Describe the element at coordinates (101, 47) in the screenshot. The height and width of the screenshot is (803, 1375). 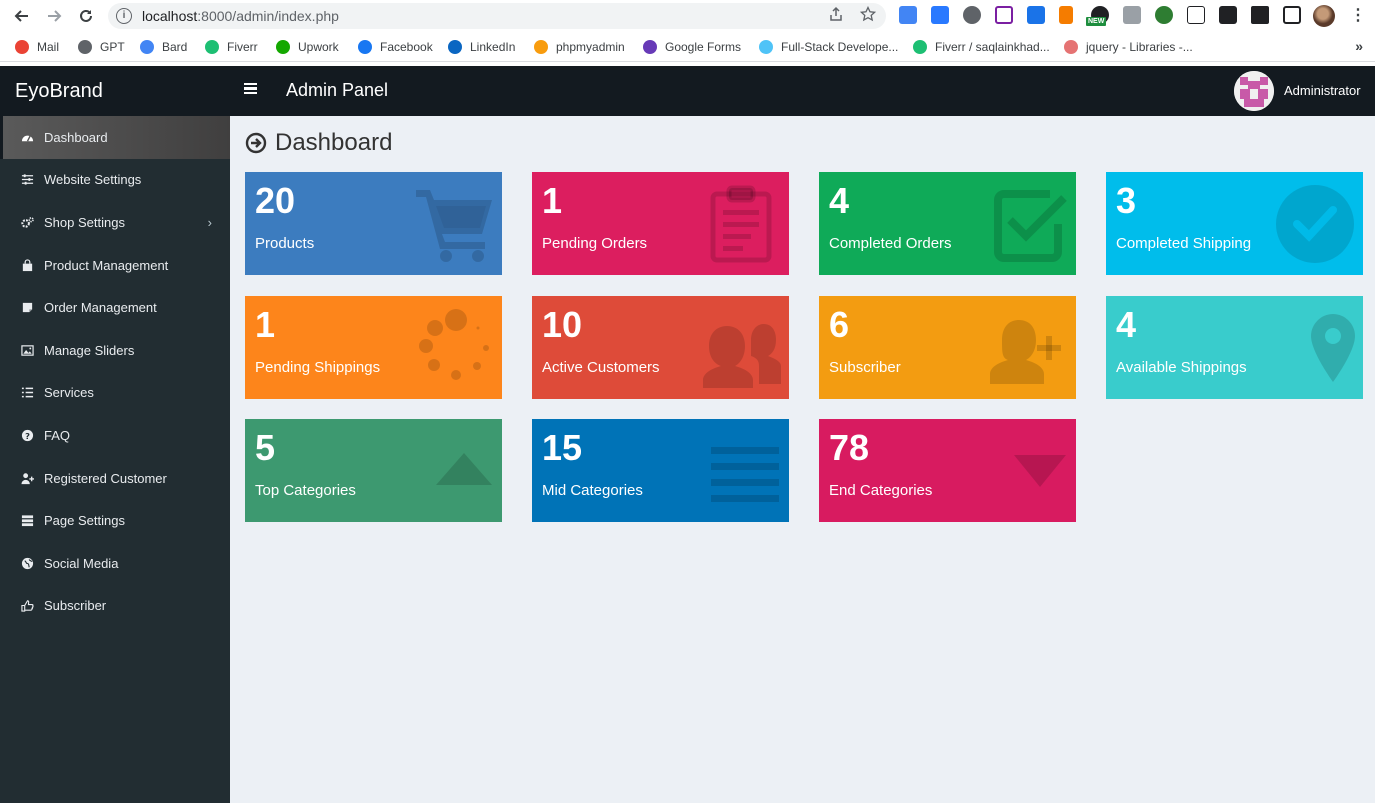
I see `bookmark-item: GPT` at that location.